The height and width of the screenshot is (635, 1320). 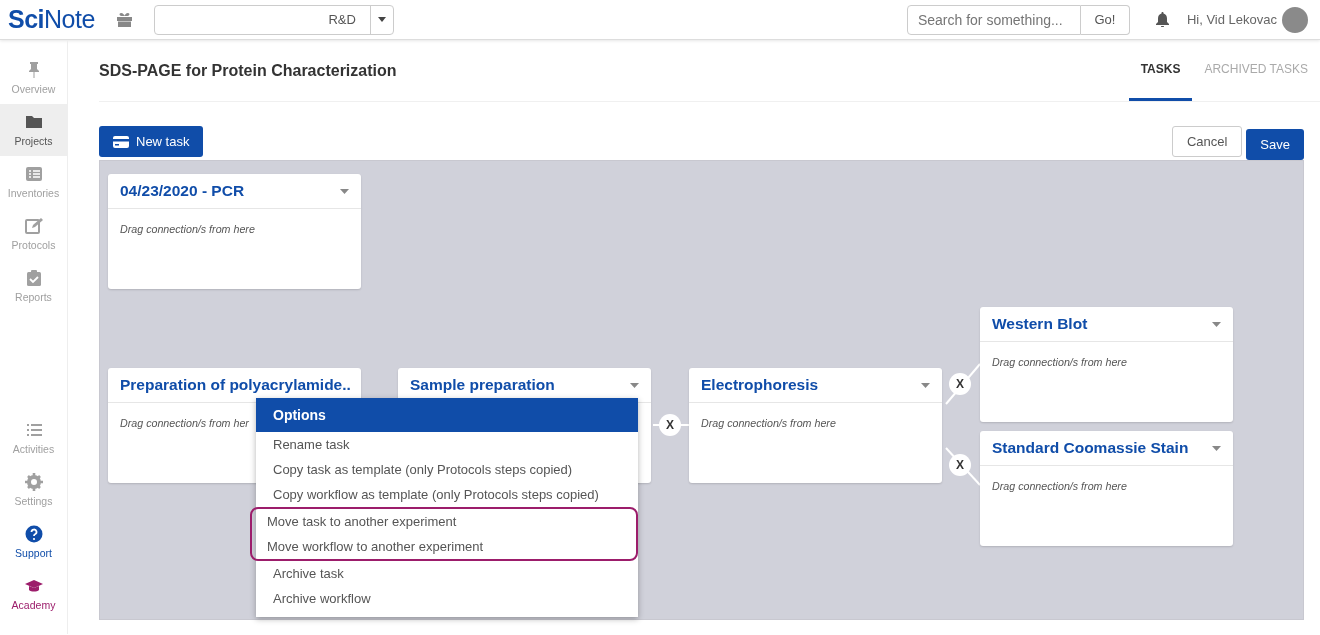 I want to click on menu-item: Move task to another experiment, so click(x=446, y=521).